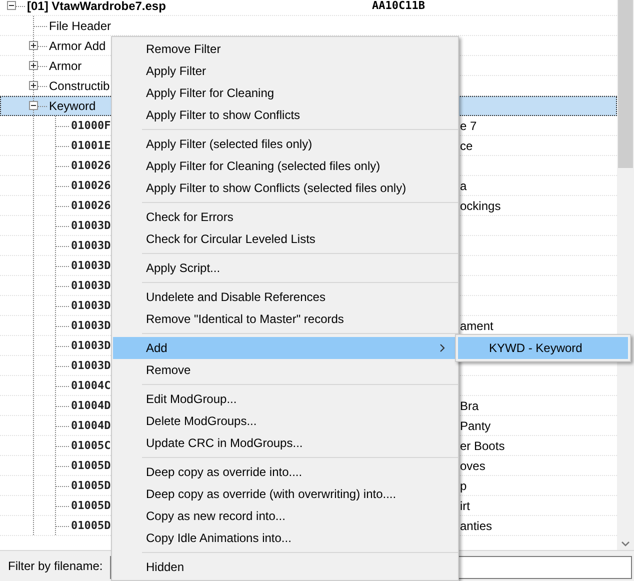  I want to click on menu-item: Check for Circular Leveled Lists, so click(285, 239).